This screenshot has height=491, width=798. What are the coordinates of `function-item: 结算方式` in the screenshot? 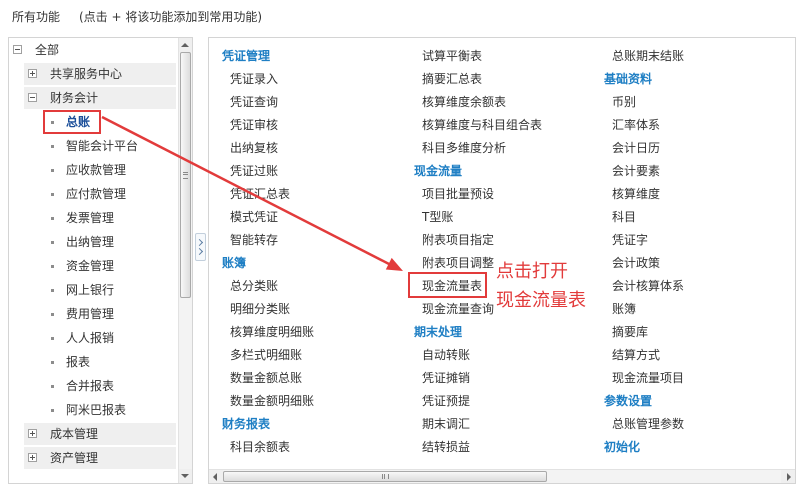 It's located at (699, 355).